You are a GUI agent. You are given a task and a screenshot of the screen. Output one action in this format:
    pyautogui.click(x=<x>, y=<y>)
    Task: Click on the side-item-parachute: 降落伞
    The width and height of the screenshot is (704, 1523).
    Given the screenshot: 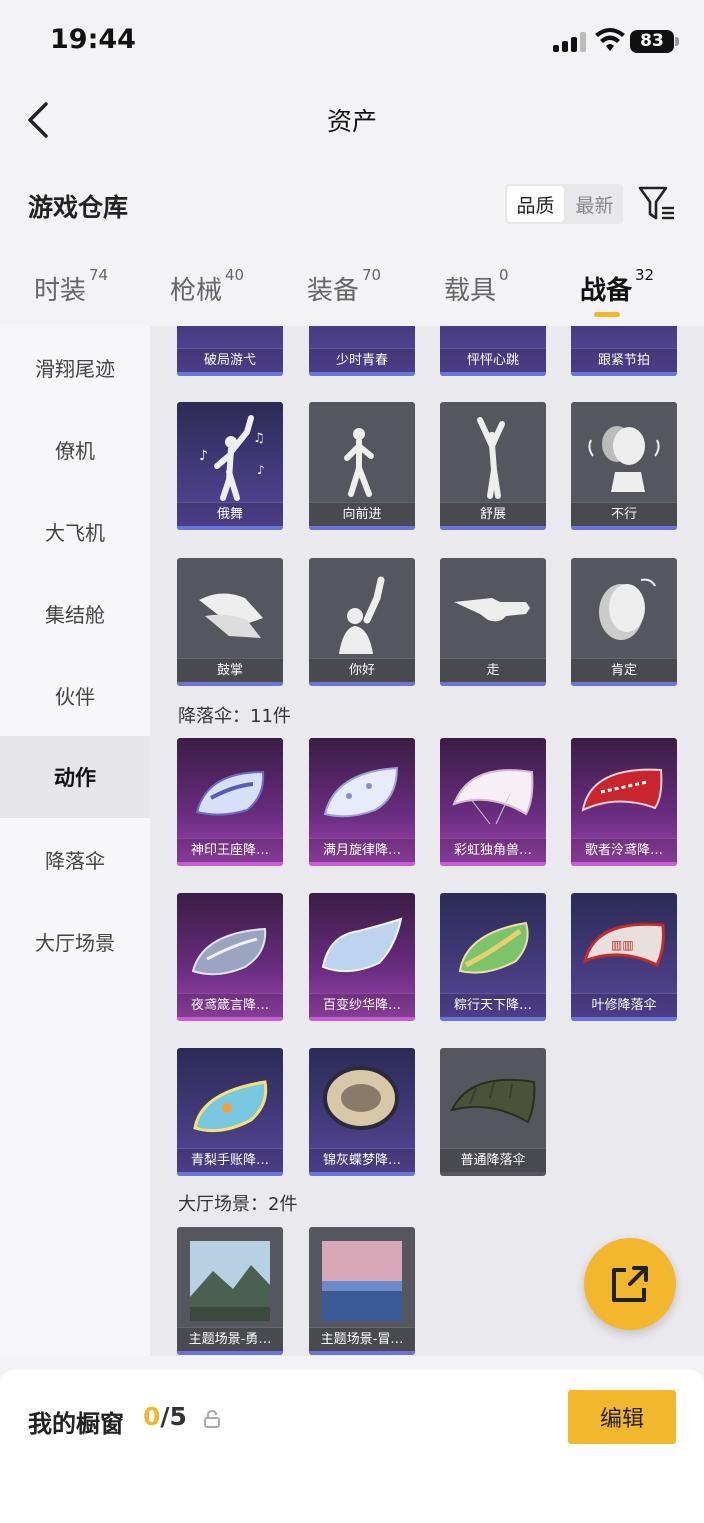 What is the action you would take?
    pyautogui.click(x=75, y=859)
    